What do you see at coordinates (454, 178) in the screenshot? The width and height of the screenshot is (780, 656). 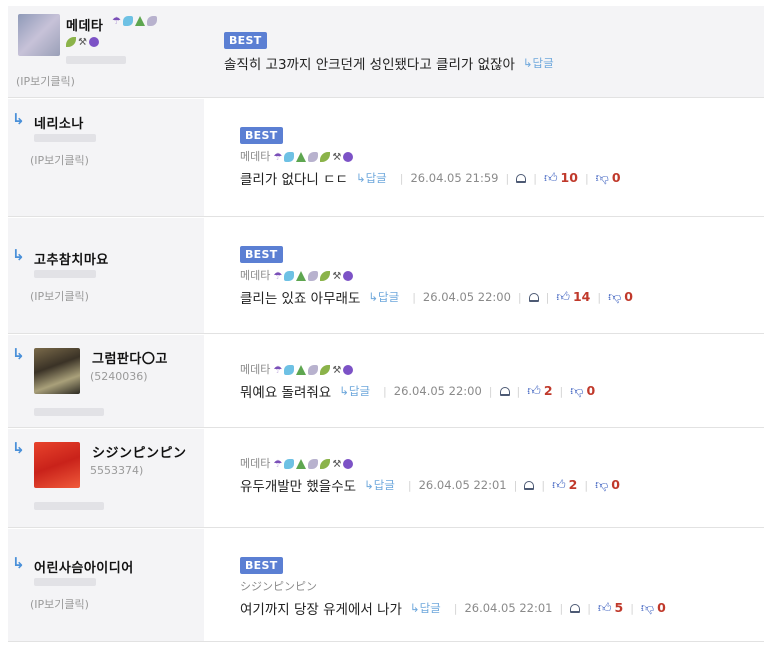 I see `comment-date: 26.04.05 21:59` at bounding box center [454, 178].